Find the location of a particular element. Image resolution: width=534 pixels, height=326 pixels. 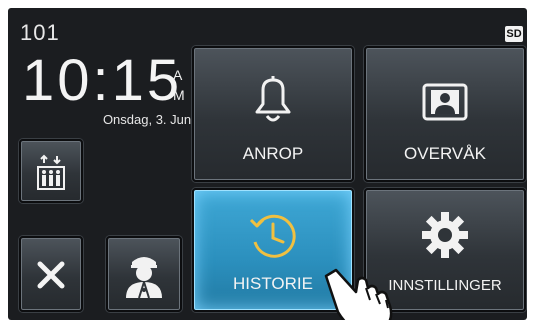

monitor-label: OVERVÅK is located at coordinates (445, 153).